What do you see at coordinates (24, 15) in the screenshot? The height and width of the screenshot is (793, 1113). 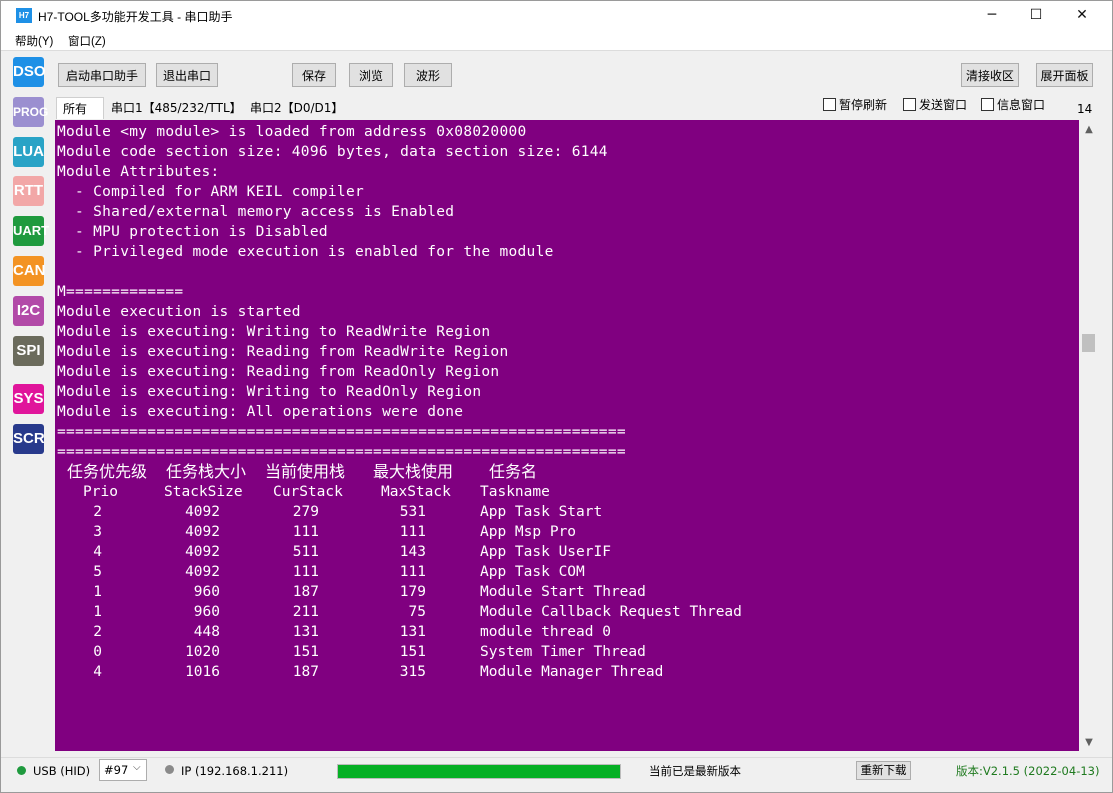 I see `app-logo-icon: H7` at bounding box center [24, 15].